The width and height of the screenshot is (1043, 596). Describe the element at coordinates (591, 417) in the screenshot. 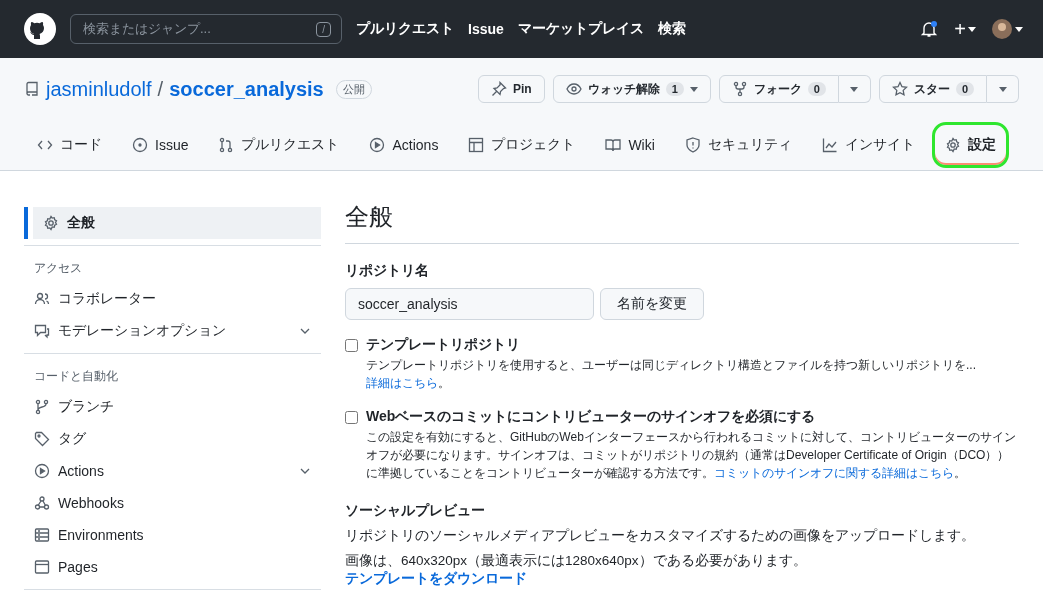

I see `option-label: Webベースのコミットにコントリビューターのサインオフを必須にする` at that location.